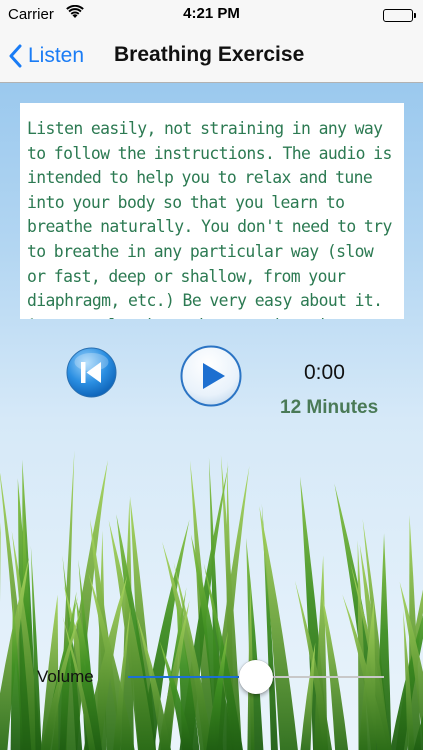 This screenshot has height=750, width=423. What do you see at coordinates (329, 407) in the screenshot?
I see `duration-label: 12 Minutes` at bounding box center [329, 407].